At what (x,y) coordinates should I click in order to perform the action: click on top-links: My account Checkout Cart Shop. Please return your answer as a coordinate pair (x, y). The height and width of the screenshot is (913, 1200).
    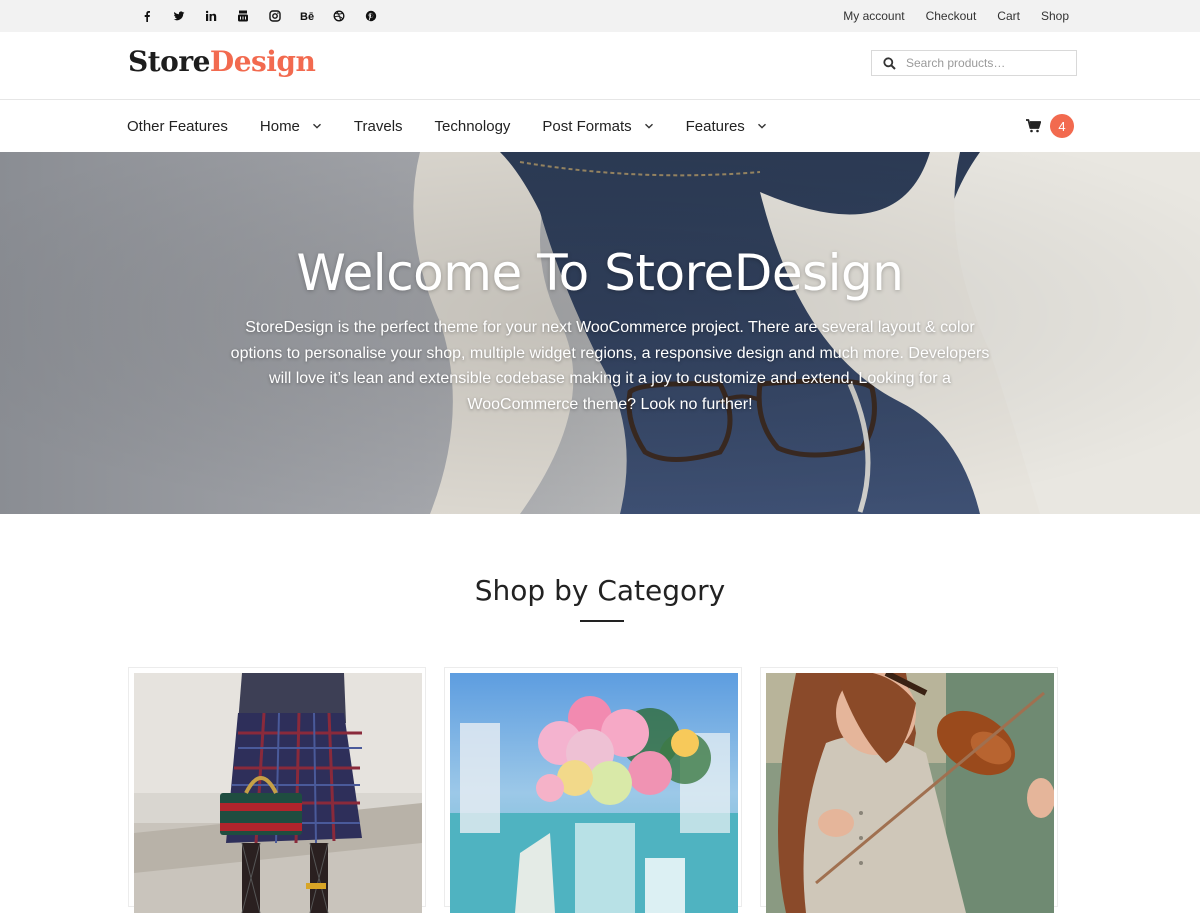
    Looking at the image, I should click on (945, 16).